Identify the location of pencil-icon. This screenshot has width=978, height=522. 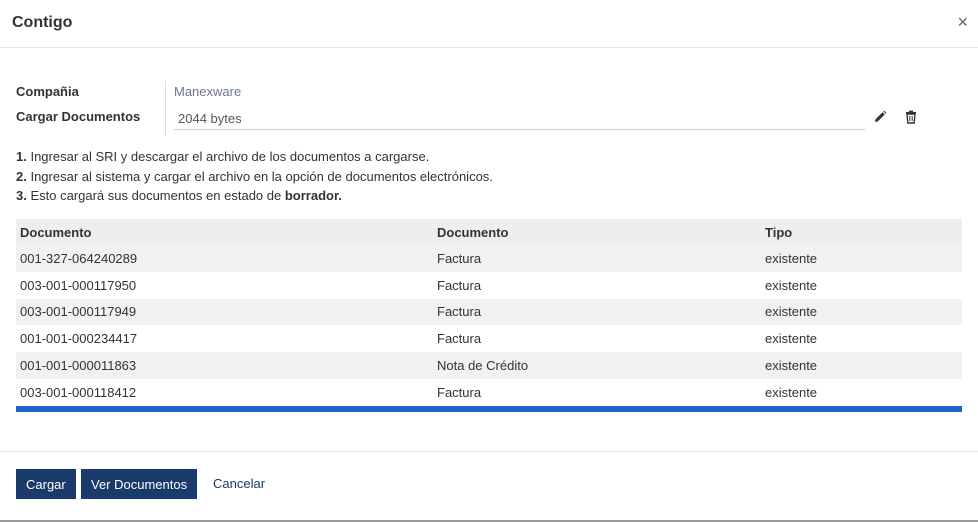
(881, 118).